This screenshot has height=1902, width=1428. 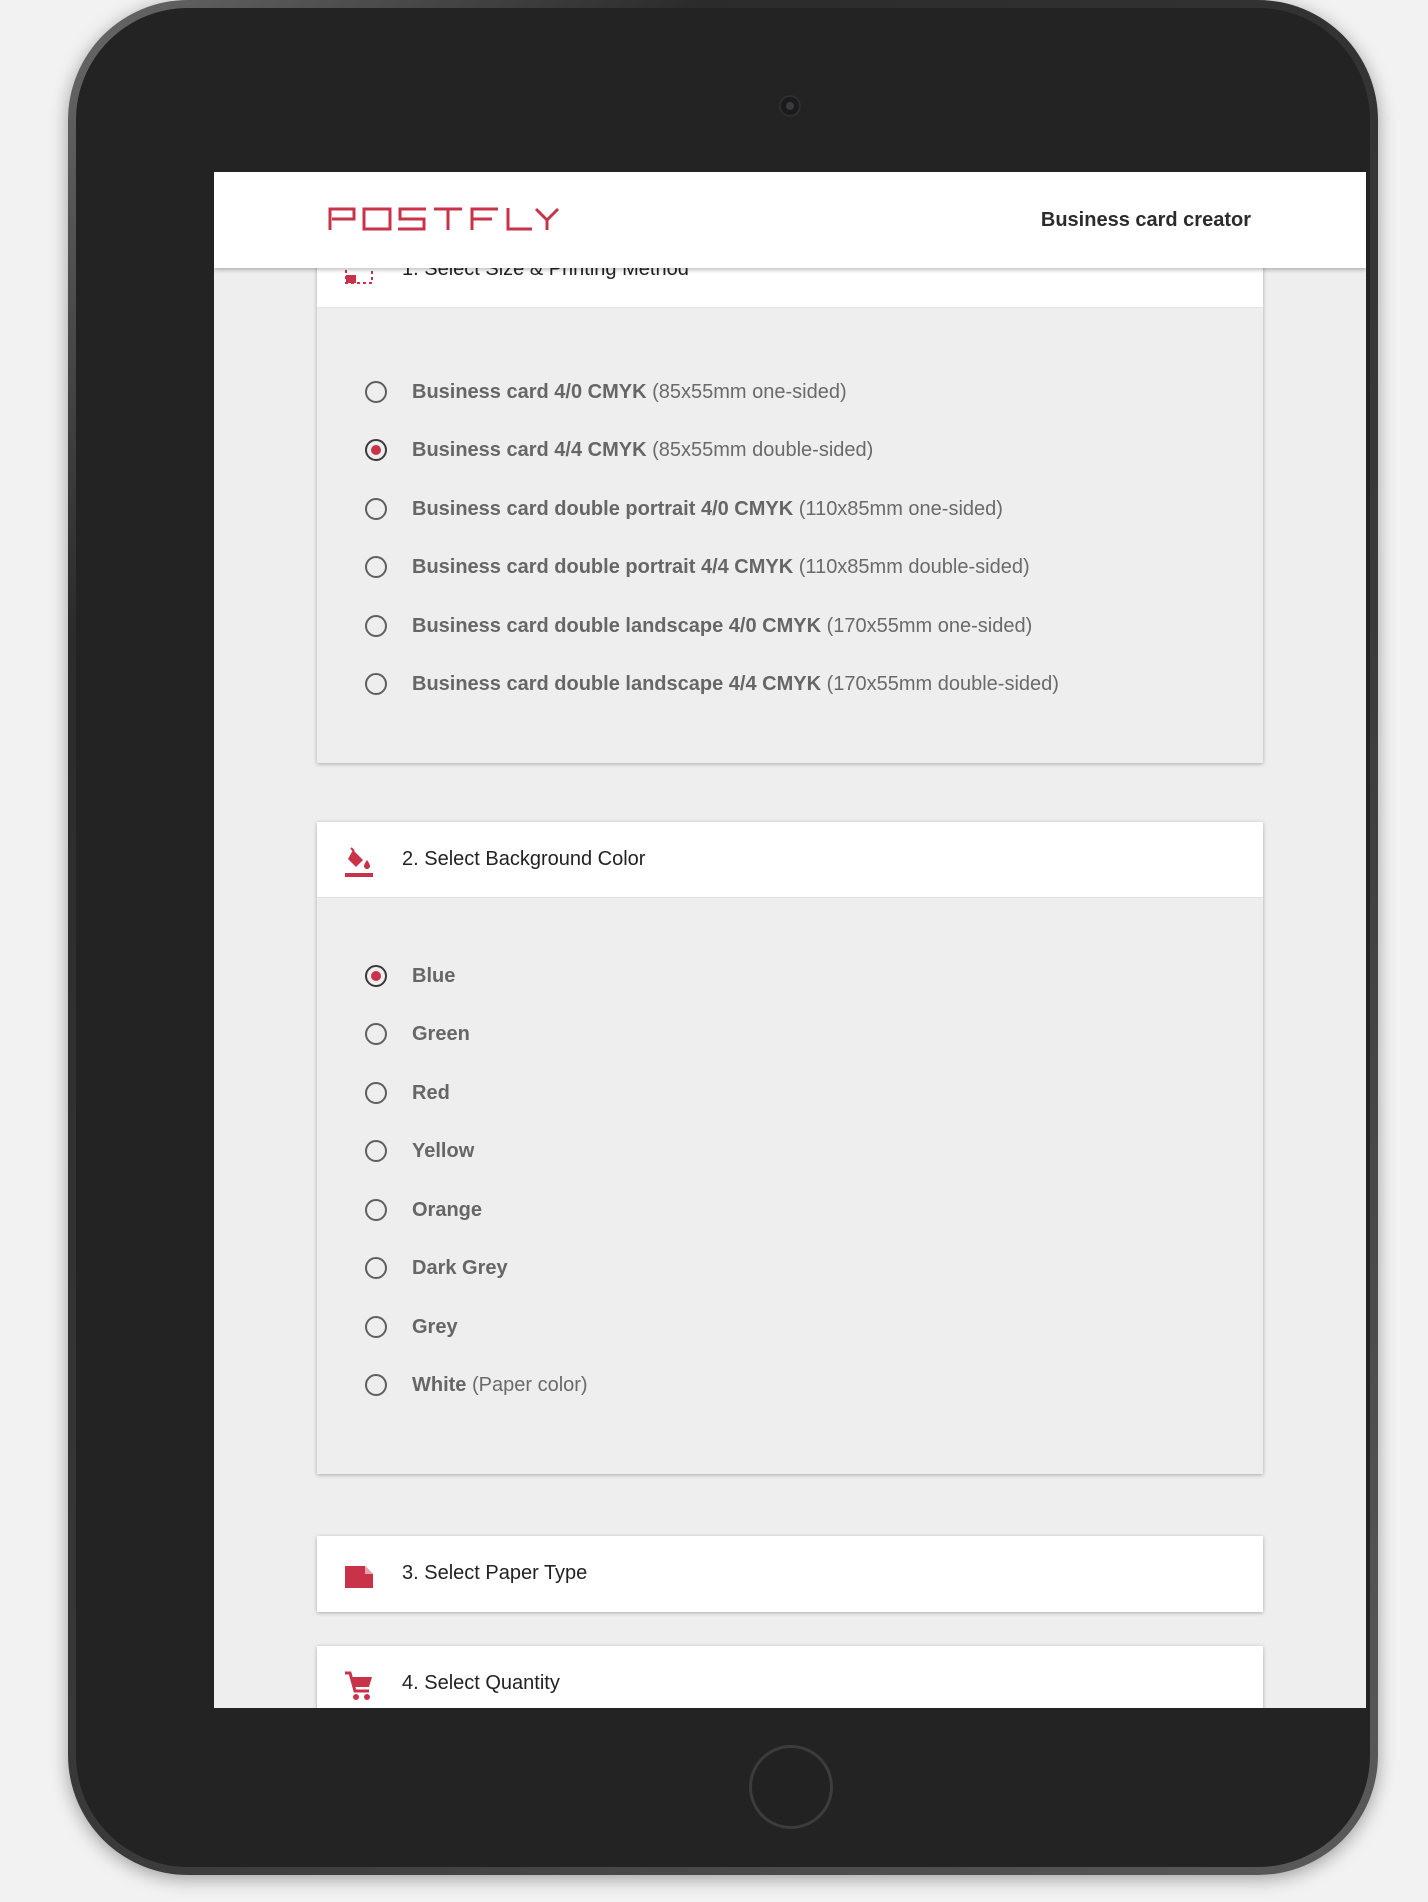 I want to click on option-name: Blue, so click(x=434, y=975).